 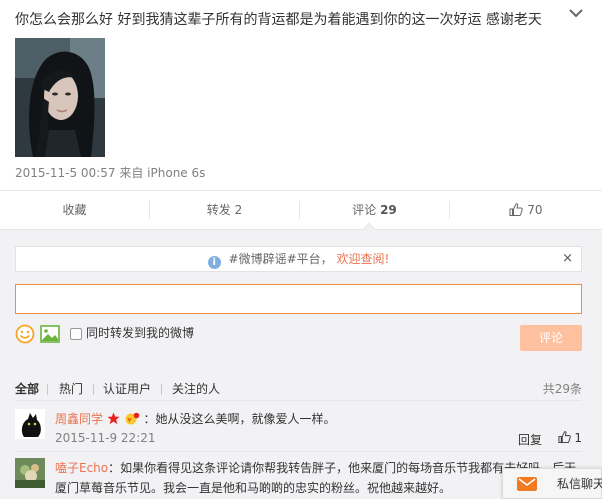 What do you see at coordinates (131, 173) in the screenshot?
I see `from-label: 来自` at bounding box center [131, 173].